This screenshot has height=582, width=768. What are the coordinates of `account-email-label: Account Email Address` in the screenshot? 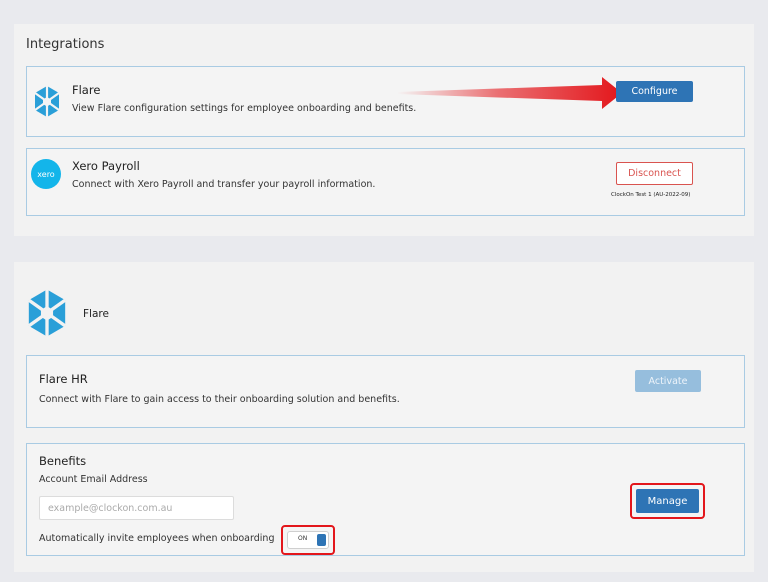 It's located at (93, 479).